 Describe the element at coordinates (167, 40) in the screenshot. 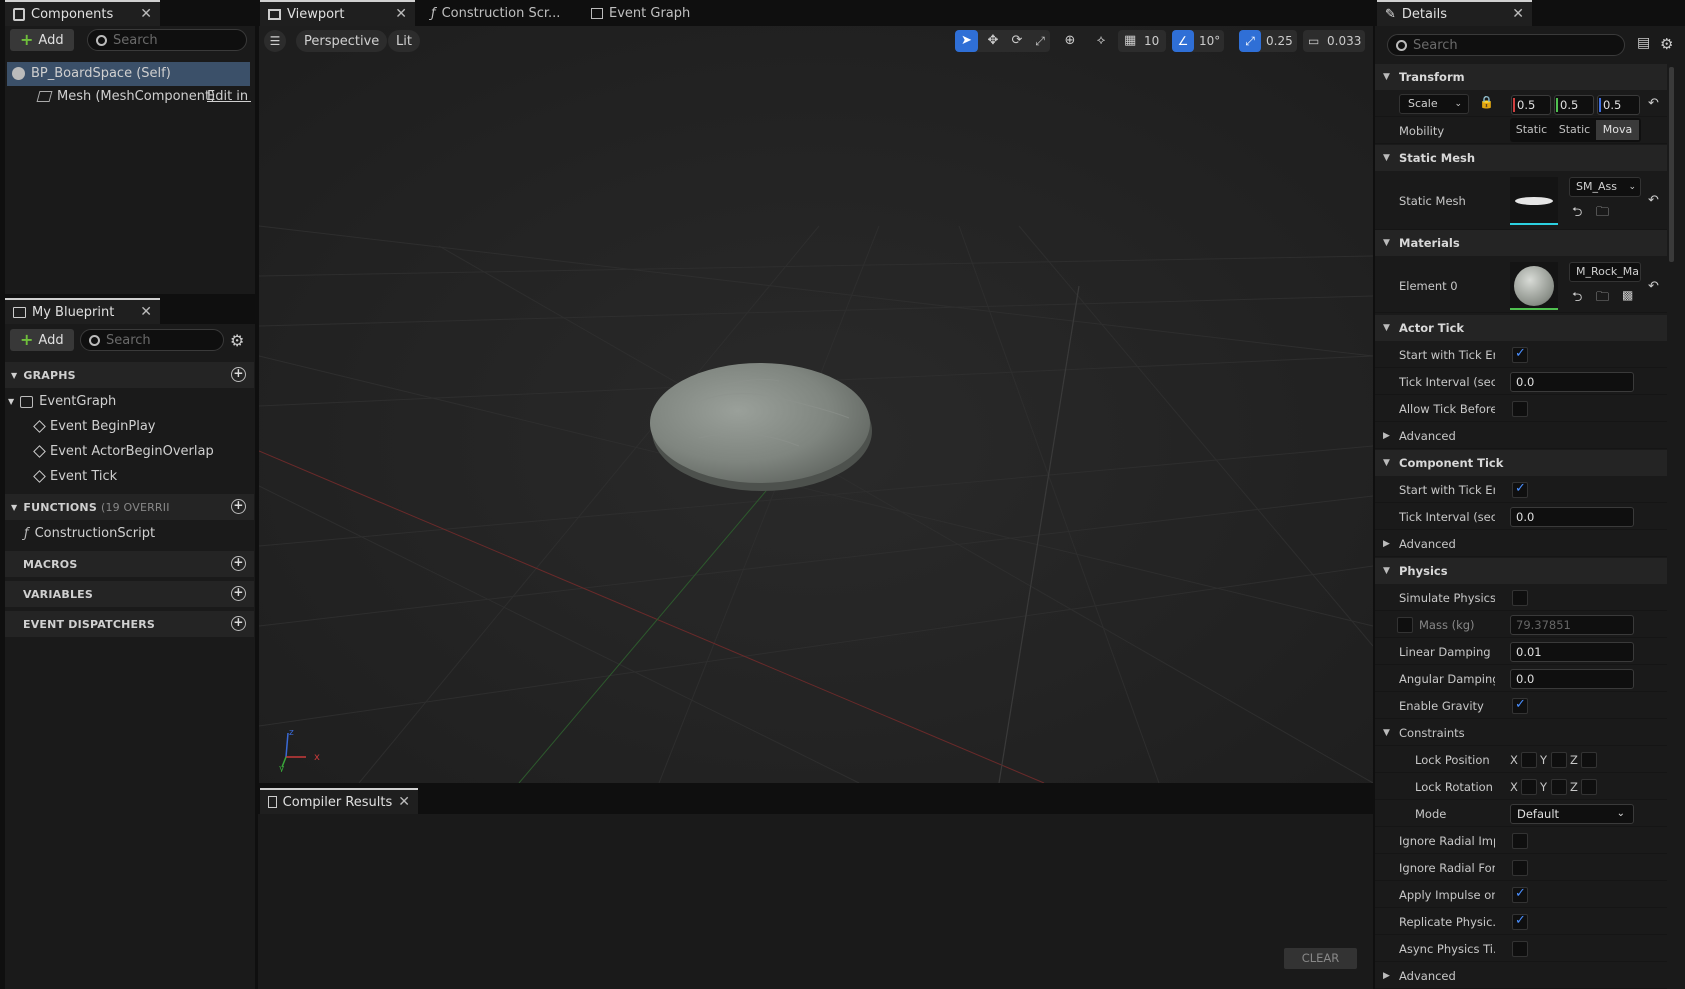

I see `components-search-input: Search` at that location.